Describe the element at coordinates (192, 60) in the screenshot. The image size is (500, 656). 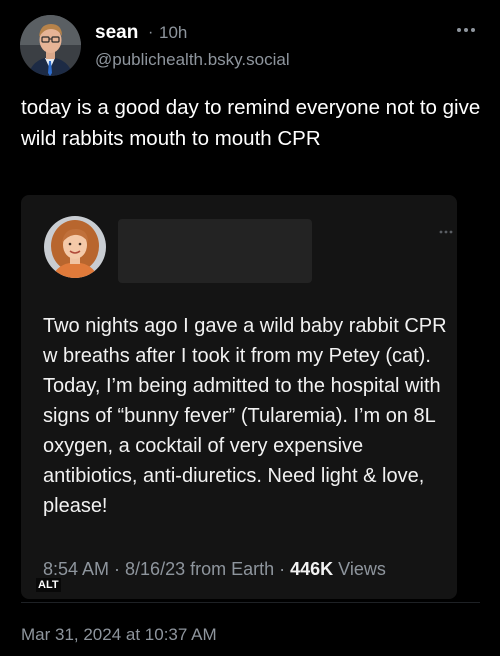
I see `author-handle: @publichealth.bsky.social` at that location.